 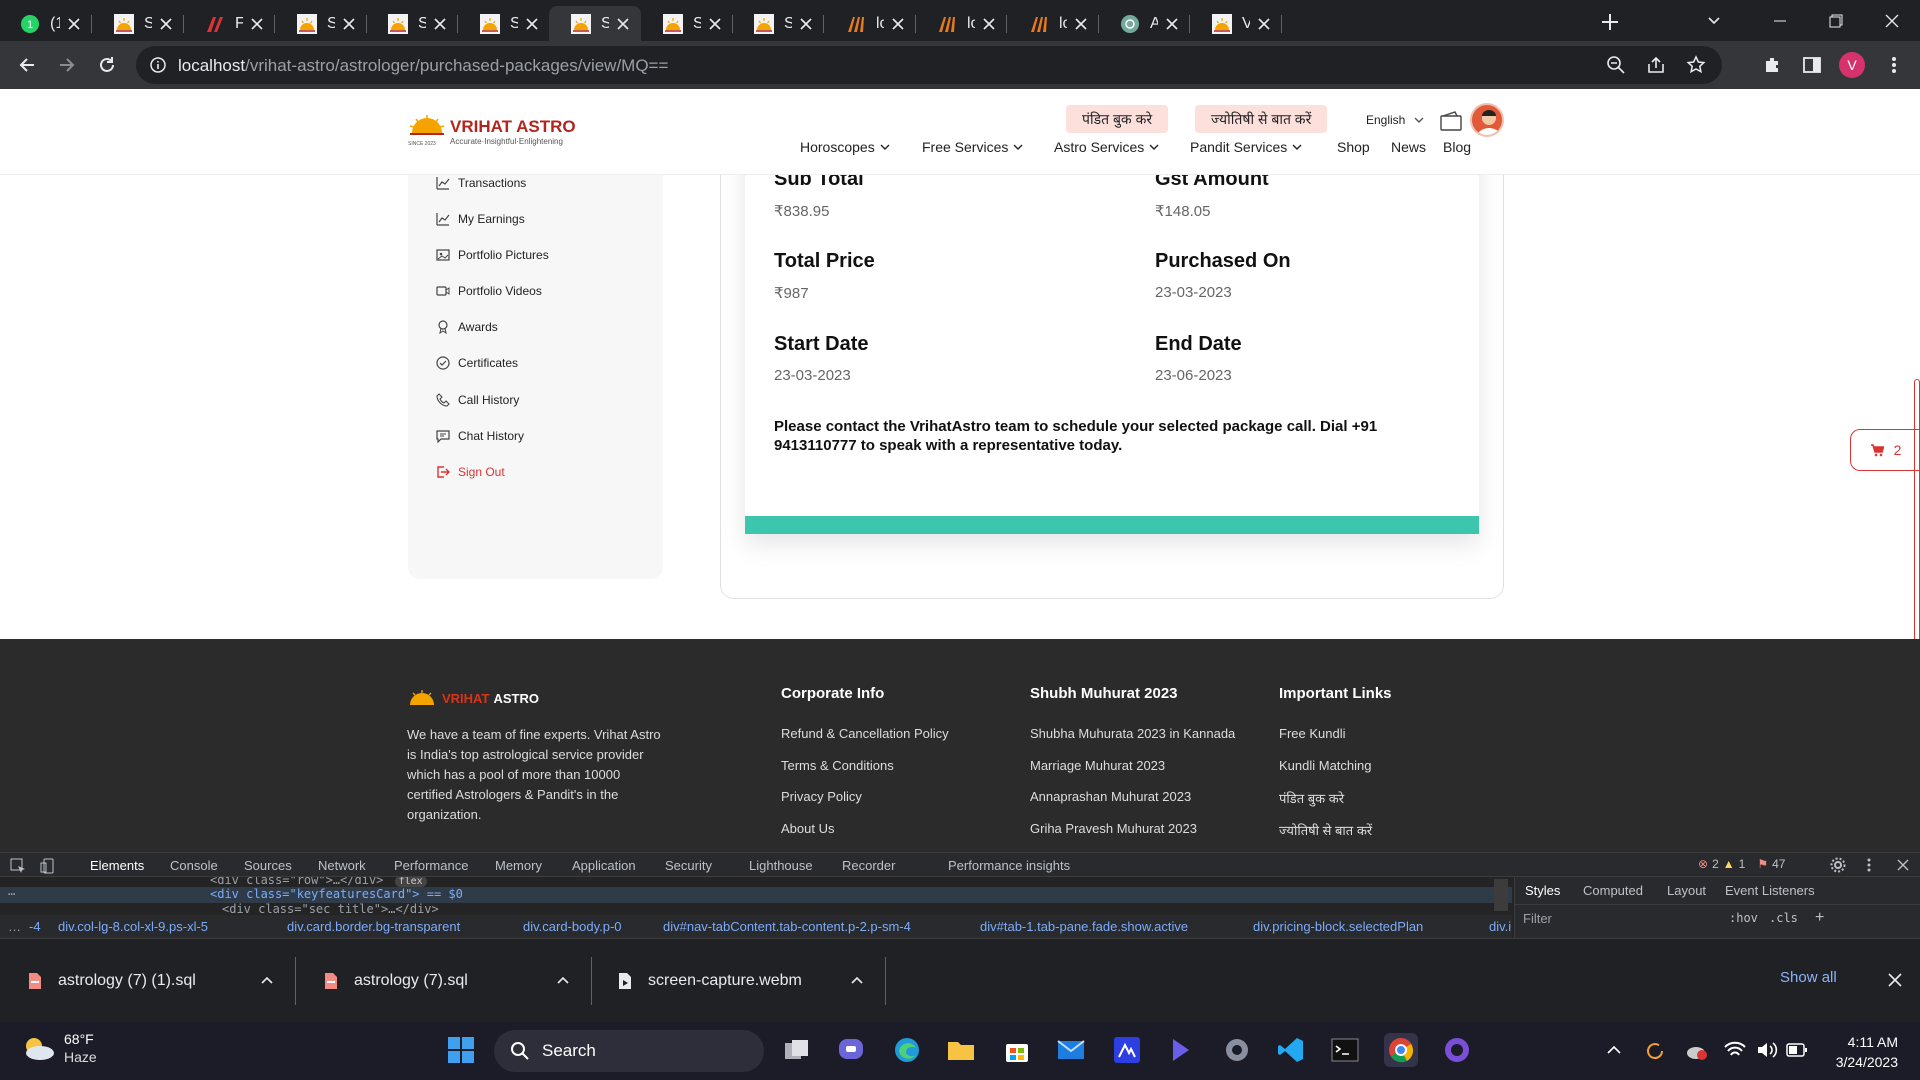 I want to click on minimize-button, so click(x=1780, y=20).